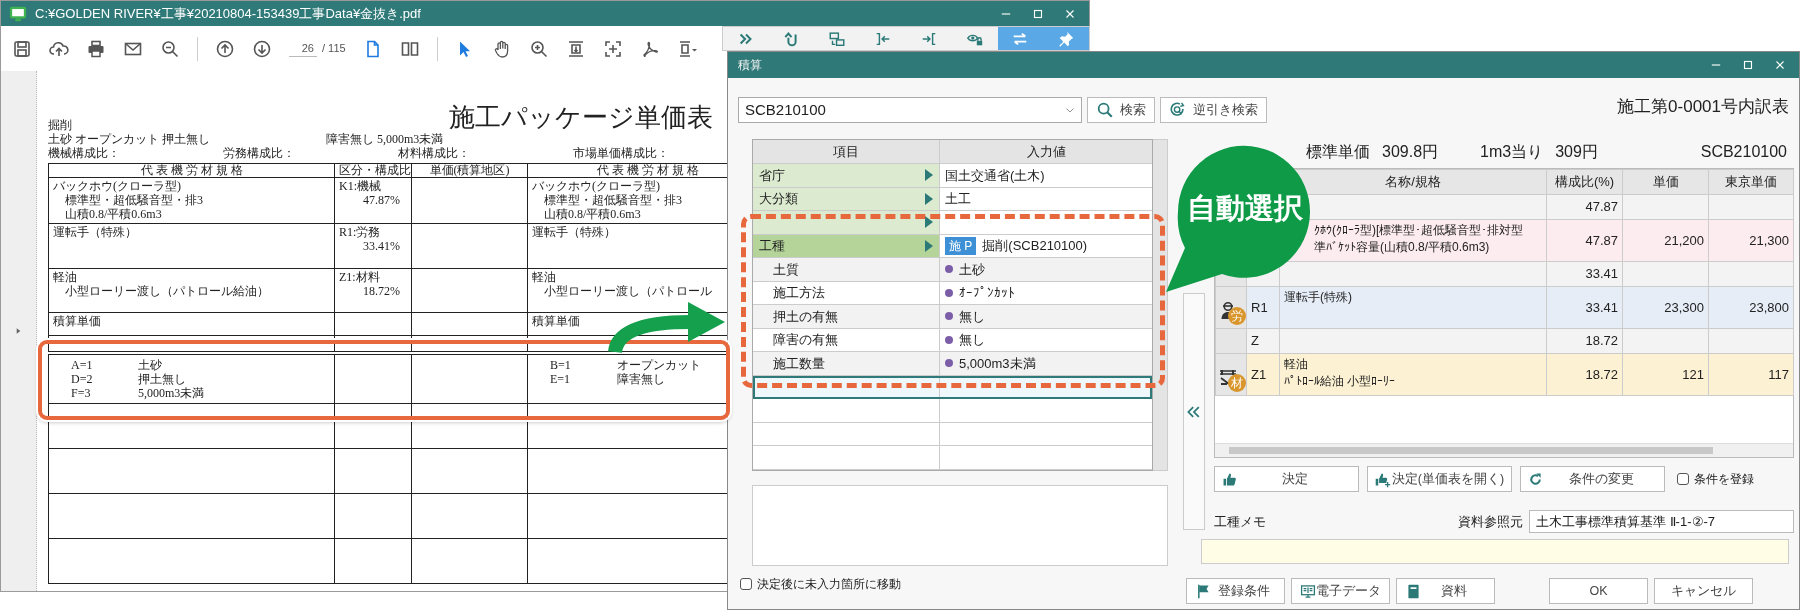  I want to click on grid-row: 工種 施 P 掘削(SCB210100), so click(952, 246).